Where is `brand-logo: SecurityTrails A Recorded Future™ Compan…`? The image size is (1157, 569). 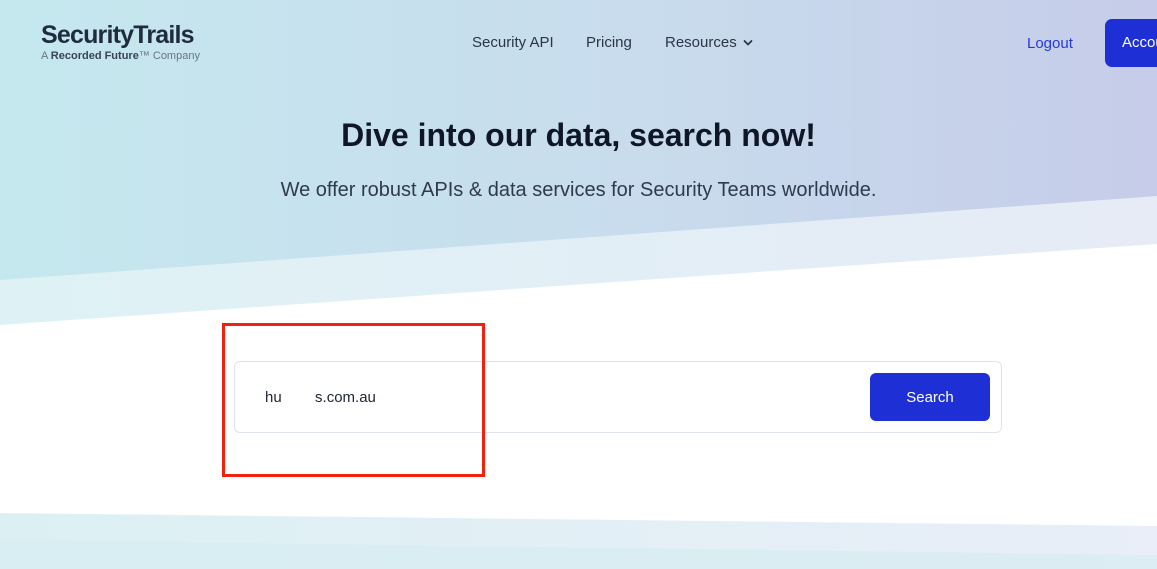 brand-logo: SecurityTrails A Recorded Future™ Compan… is located at coordinates (120, 41).